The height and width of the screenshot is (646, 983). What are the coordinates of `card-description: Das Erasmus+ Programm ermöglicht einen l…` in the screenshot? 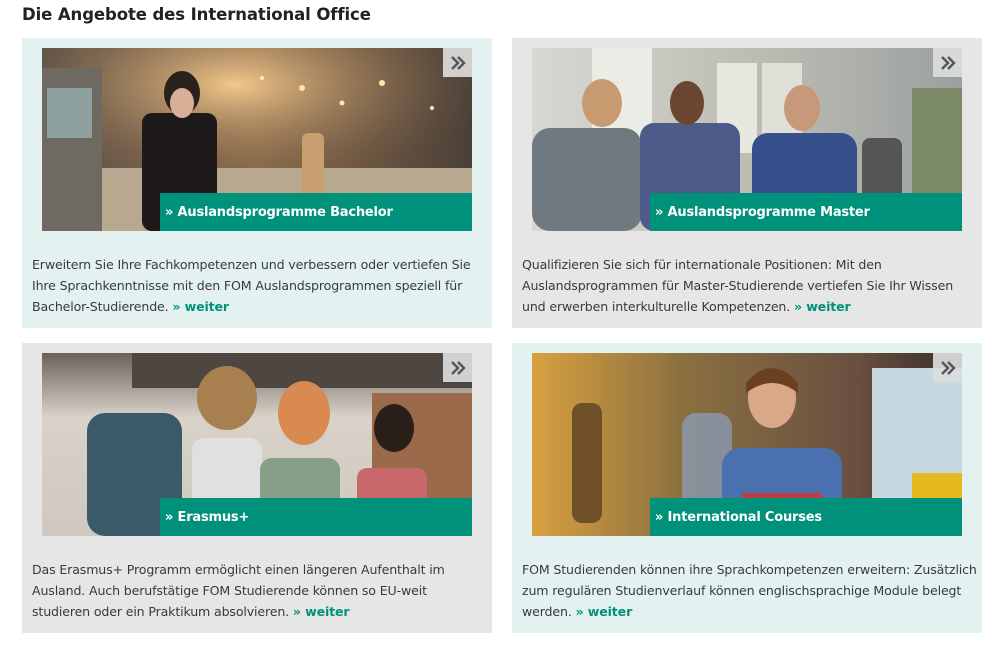 It's located at (259, 590).